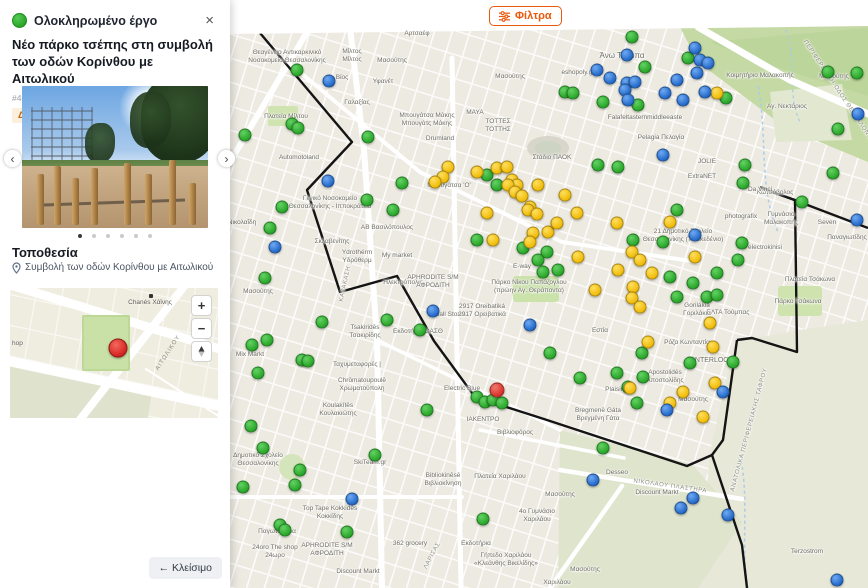 Image resolution: width=868 pixels, height=588 pixels. I want to click on zoom-in-button: +, so click(201, 305).